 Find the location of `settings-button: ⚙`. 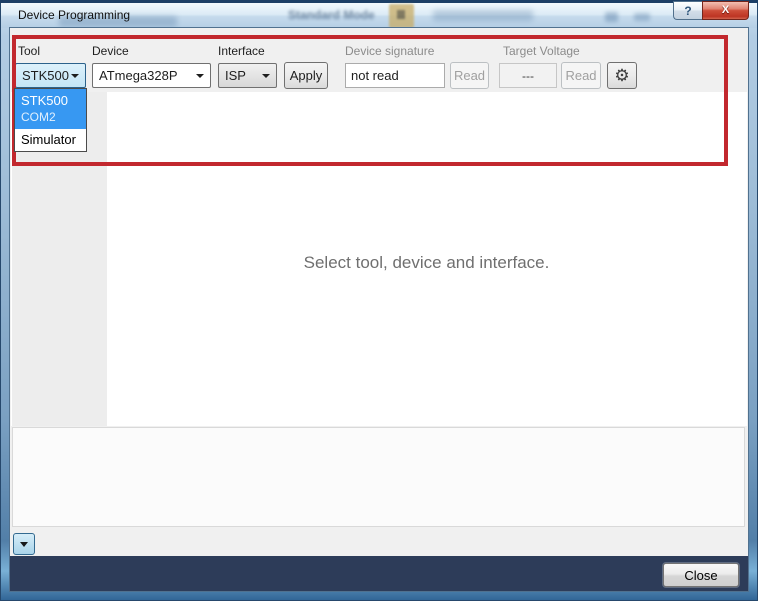

settings-button: ⚙ is located at coordinates (622, 75).